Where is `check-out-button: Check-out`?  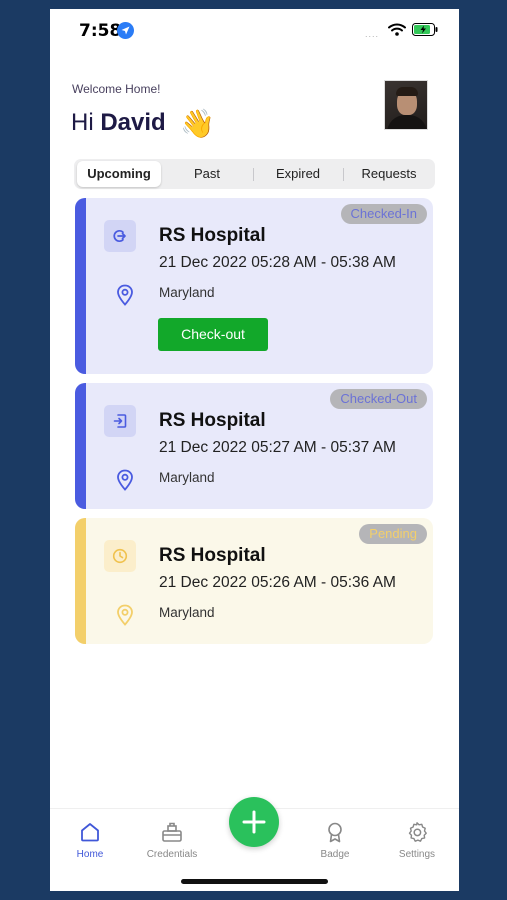 check-out-button: Check-out is located at coordinates (213, 334).